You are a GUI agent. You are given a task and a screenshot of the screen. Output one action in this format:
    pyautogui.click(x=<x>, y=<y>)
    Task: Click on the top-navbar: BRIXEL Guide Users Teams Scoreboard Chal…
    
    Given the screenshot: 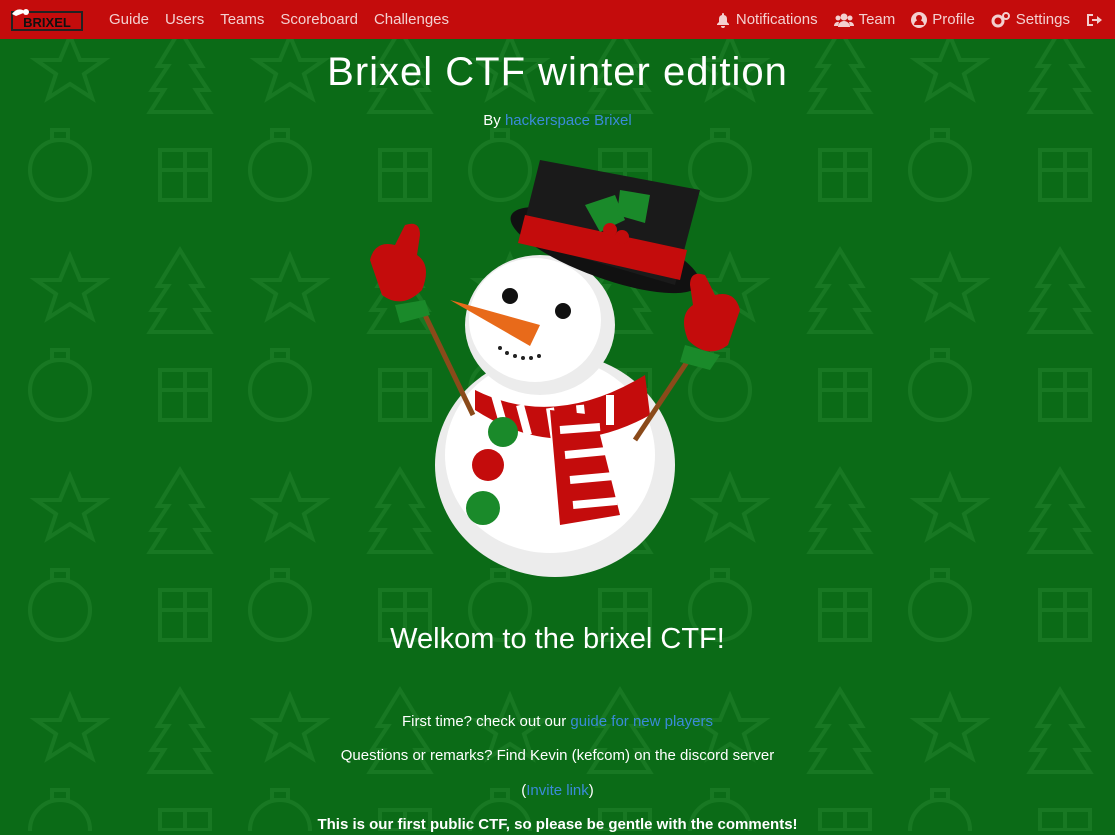 What is the action you would take?
    pyautogui.click(x=557, y=19)
    